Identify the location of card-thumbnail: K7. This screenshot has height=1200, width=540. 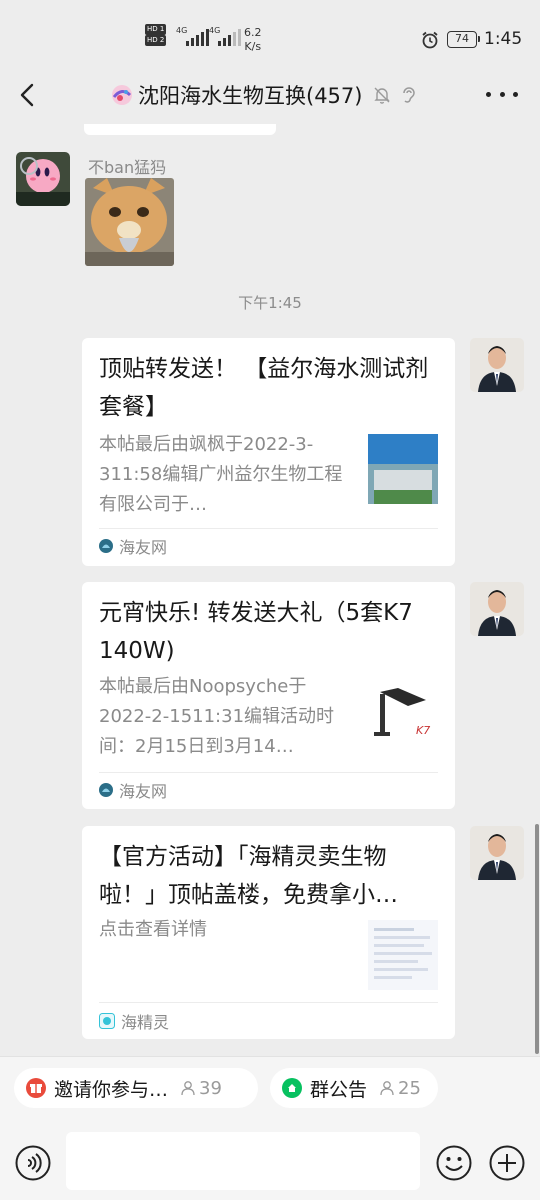
(403, 713).